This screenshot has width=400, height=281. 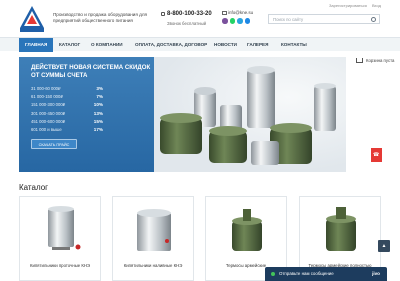 What do you see at coordinates (153, 265) in the screenshot?
I see `catalog-card-title: Кипятильники наливные КНЭ` at bounding box center [153, 265].